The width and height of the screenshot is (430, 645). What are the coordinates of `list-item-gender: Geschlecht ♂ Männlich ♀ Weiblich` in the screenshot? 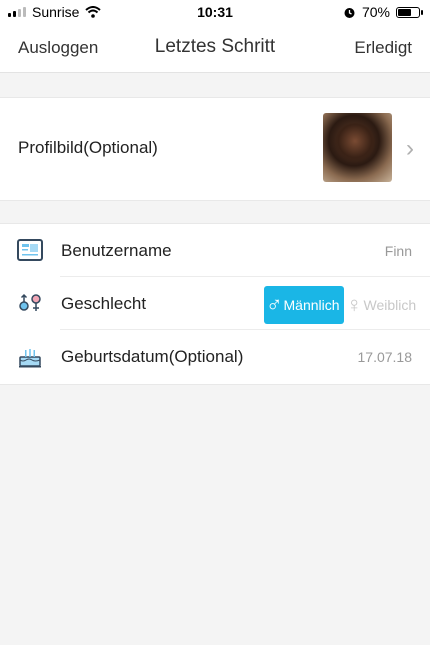 It's located at (215, 303).